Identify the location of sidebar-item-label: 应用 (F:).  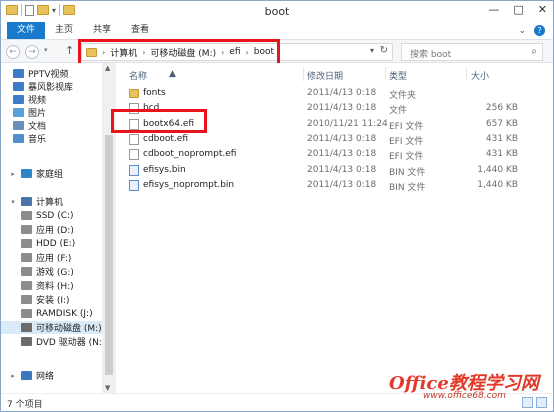
(54, 259).